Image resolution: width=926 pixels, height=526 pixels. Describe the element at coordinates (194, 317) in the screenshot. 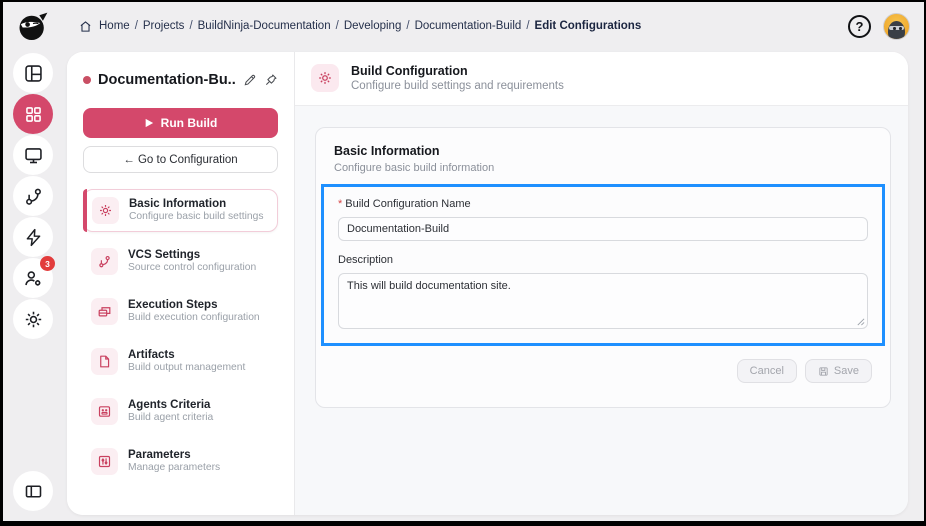

I see `nav-item-subtitle: Build execution configuration` at that location.